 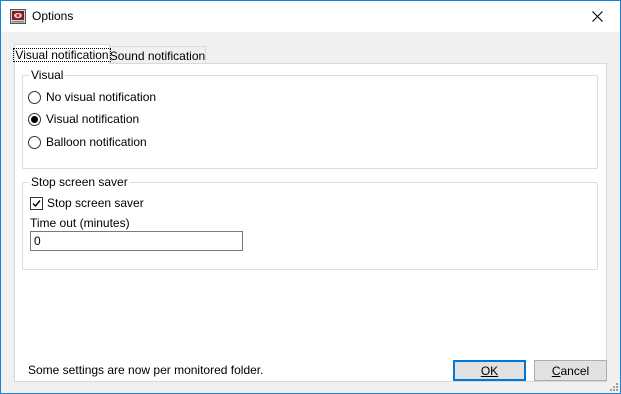 What do you see at coordinates (613, 386) in the screenshot?
I see `resize-grip-icon` at bounding box center [613, 386].